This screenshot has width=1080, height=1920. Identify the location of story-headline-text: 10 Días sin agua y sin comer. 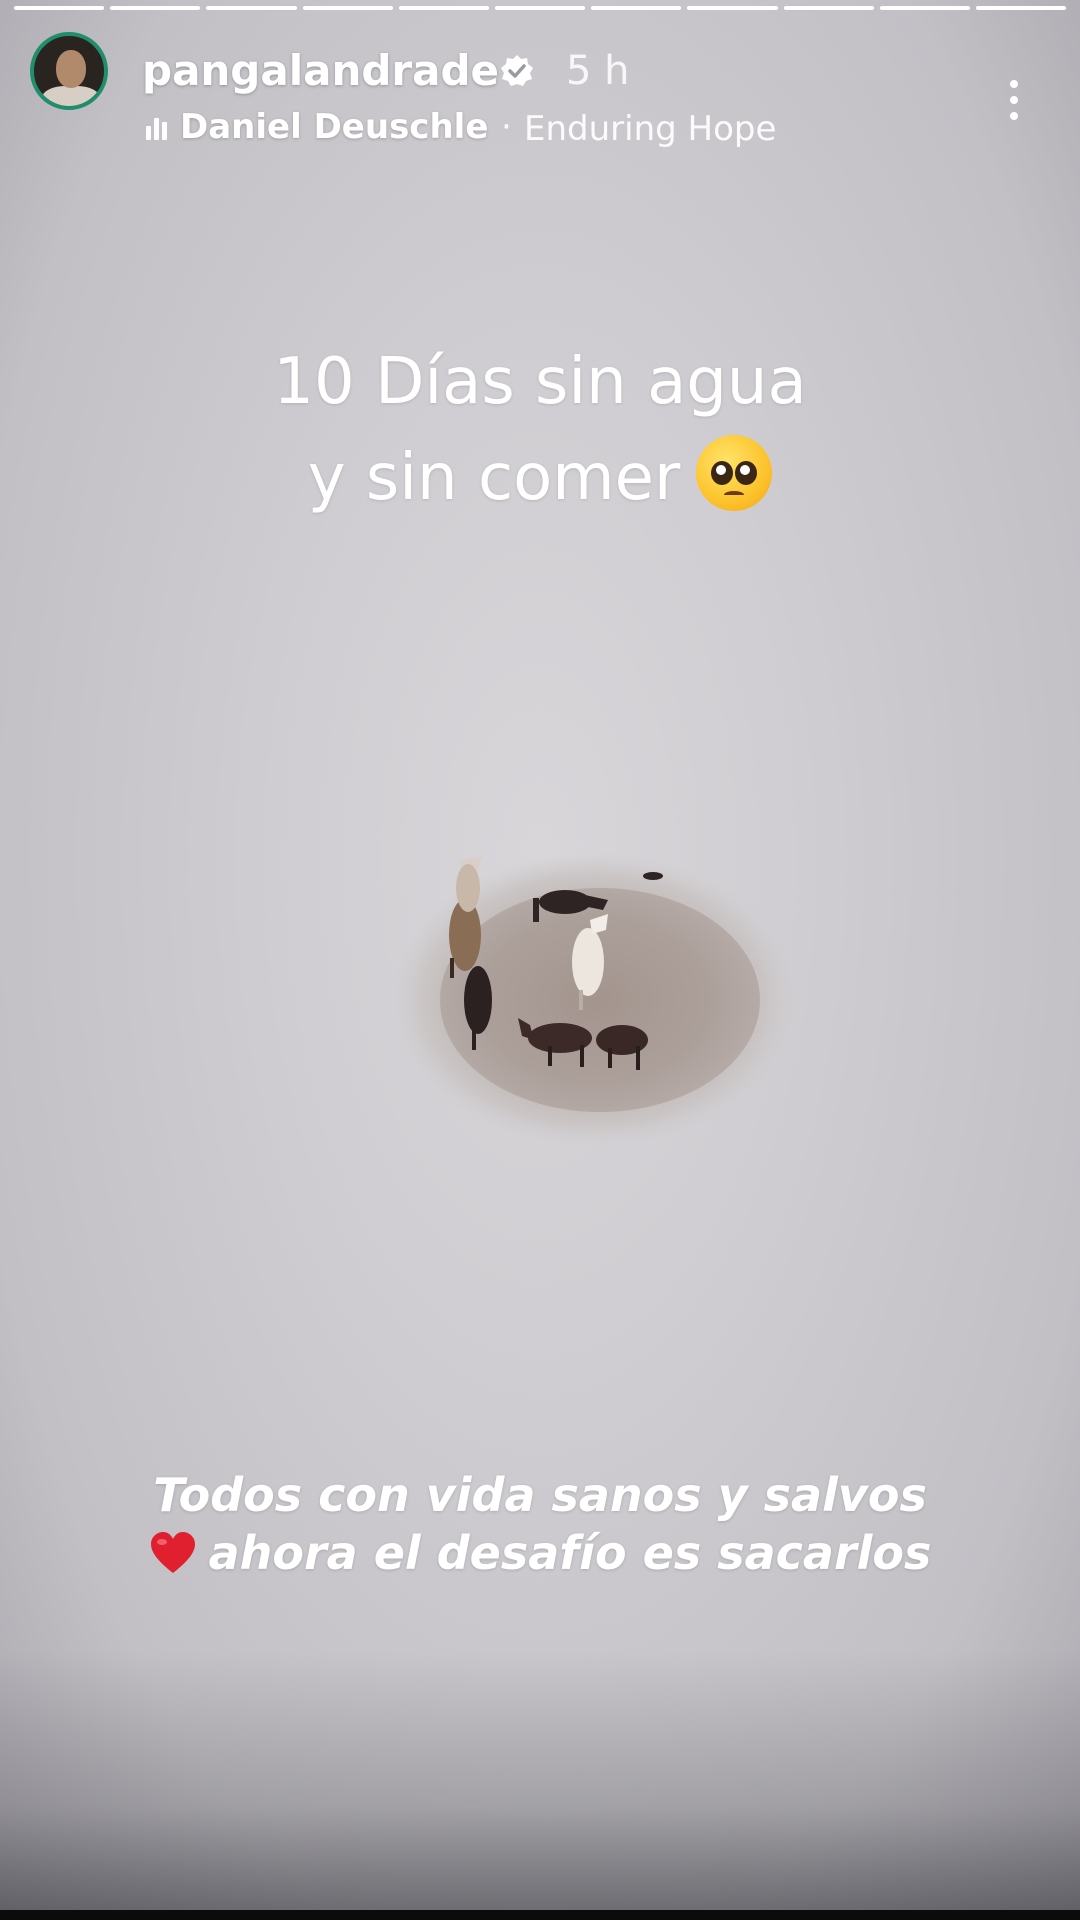
(540, 430).